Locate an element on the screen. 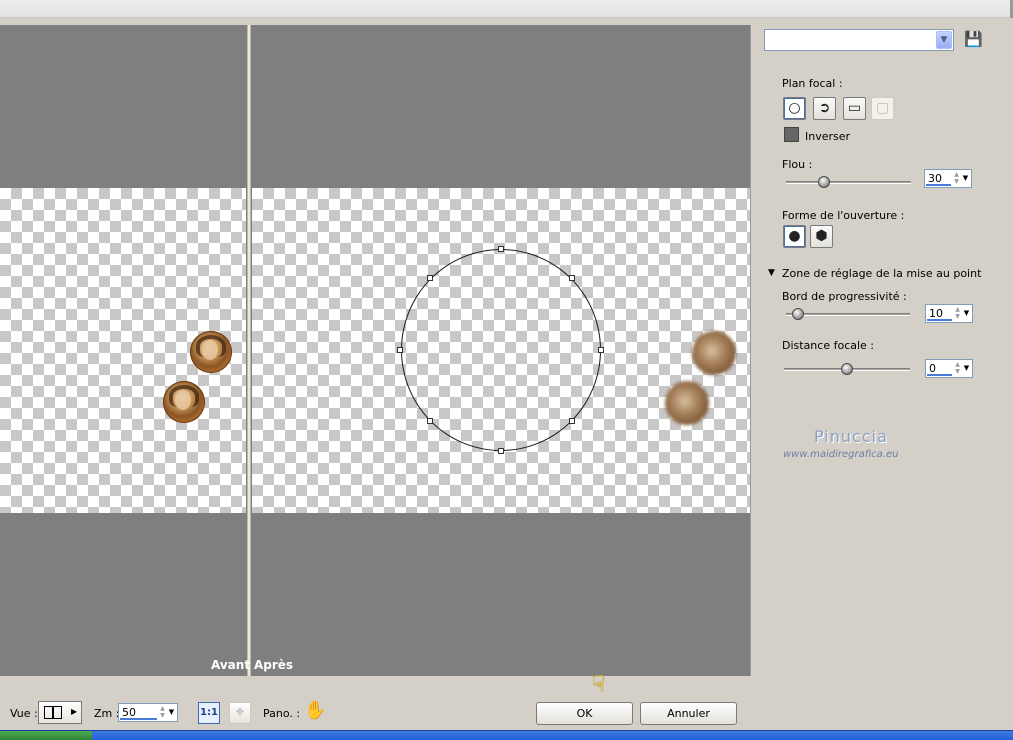  focal-handle-right is located at coordinates (601, 350).